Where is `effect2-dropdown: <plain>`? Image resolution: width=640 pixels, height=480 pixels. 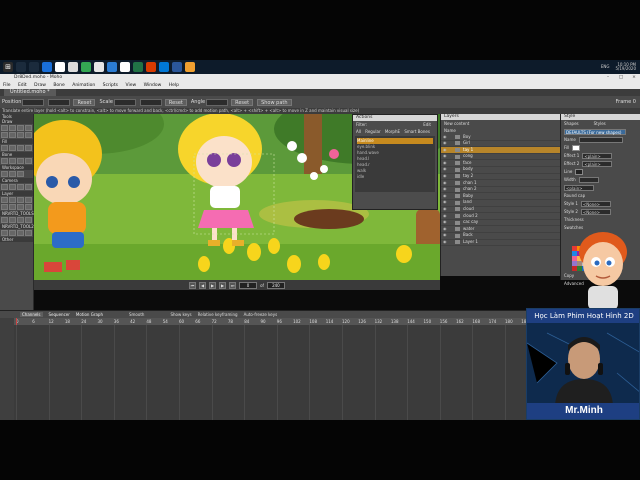 effect2-dropdown: <plain> is located at coordinates (597, 164).